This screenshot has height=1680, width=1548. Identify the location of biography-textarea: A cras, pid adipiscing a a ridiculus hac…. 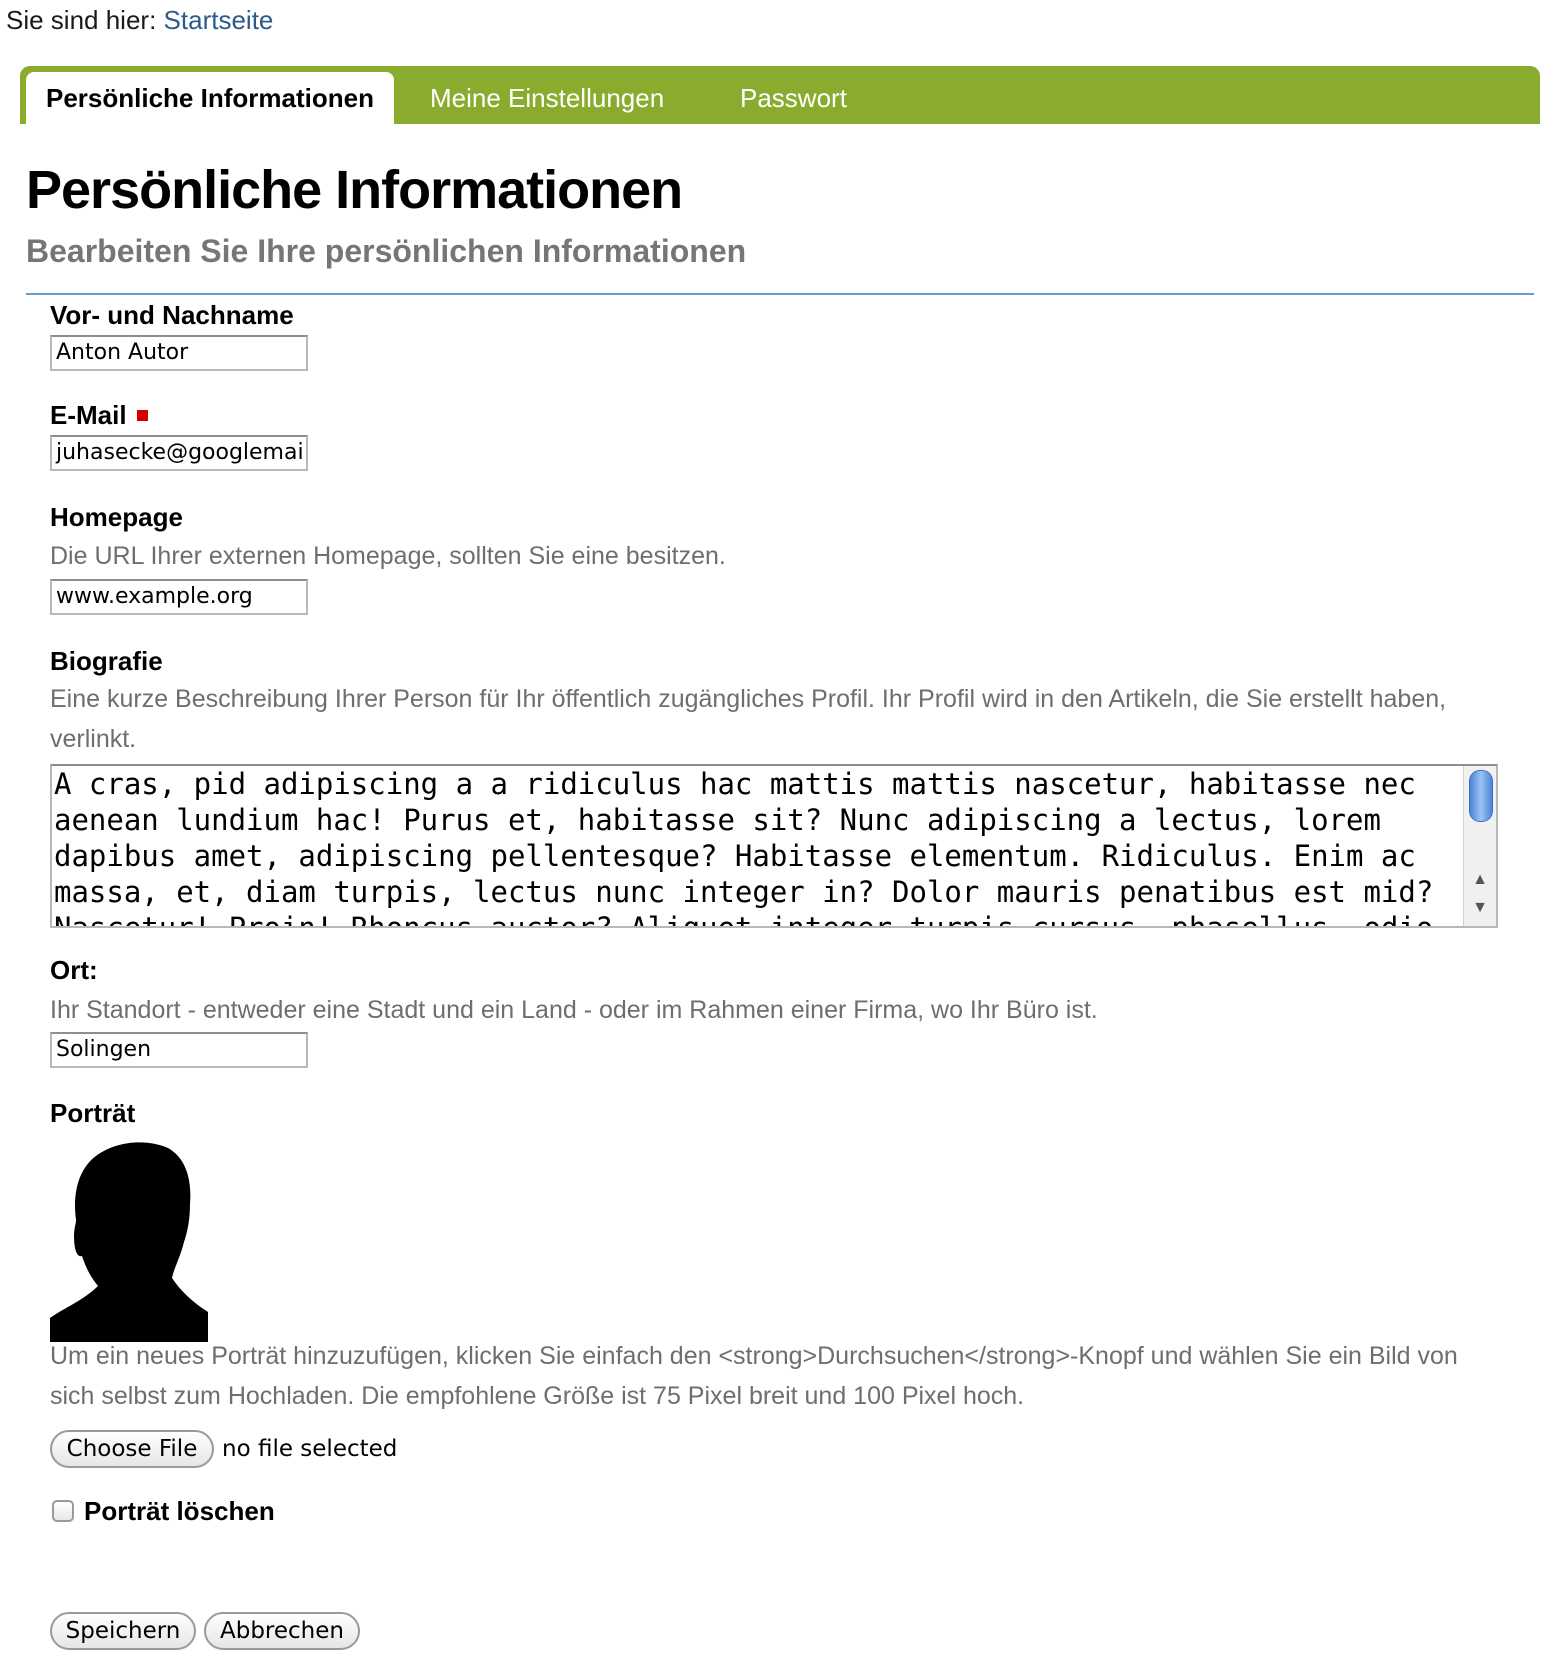
(774, 846).